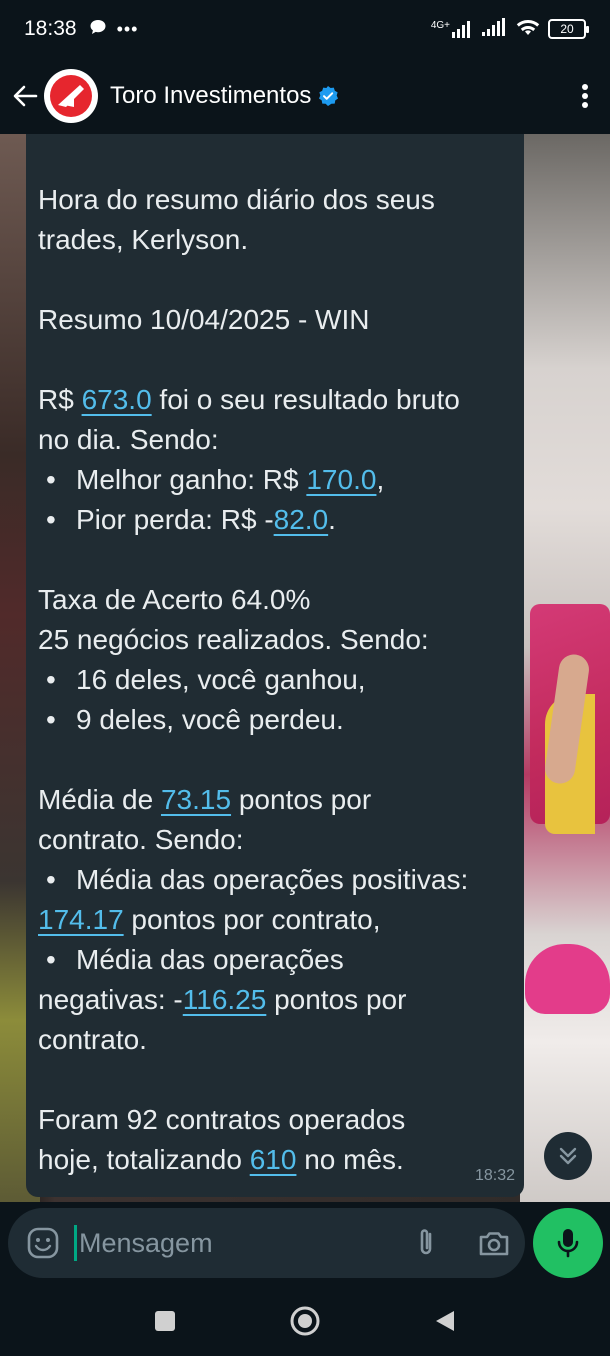  I want to click on avg-negative-item: • Média das operações, so click(195, 959).